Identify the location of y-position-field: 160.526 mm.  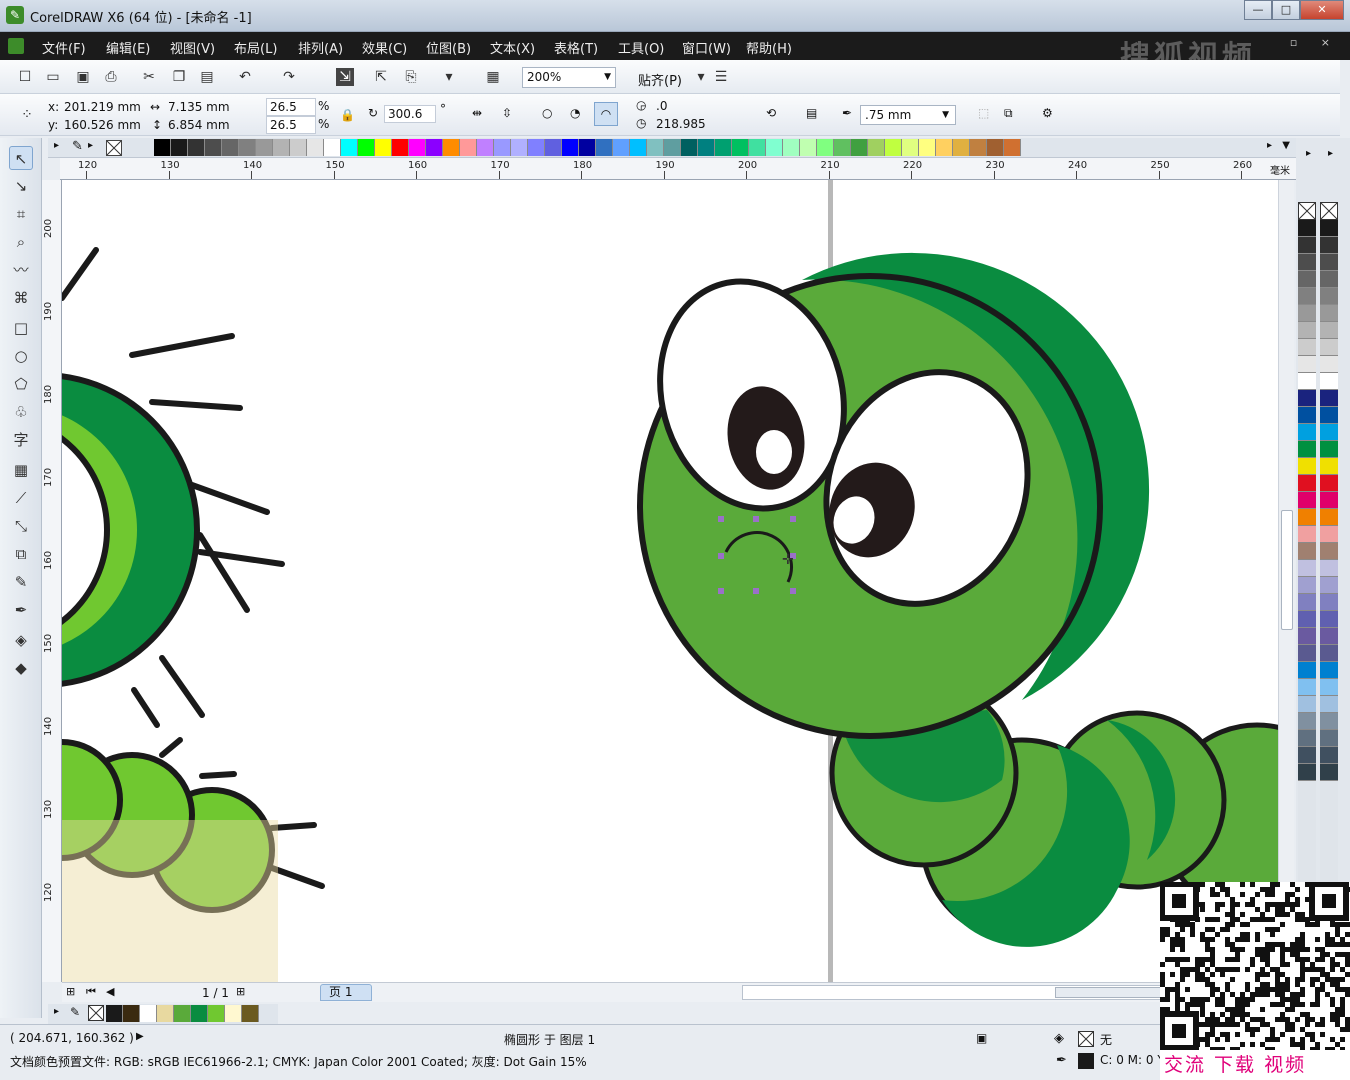
(102, 125).